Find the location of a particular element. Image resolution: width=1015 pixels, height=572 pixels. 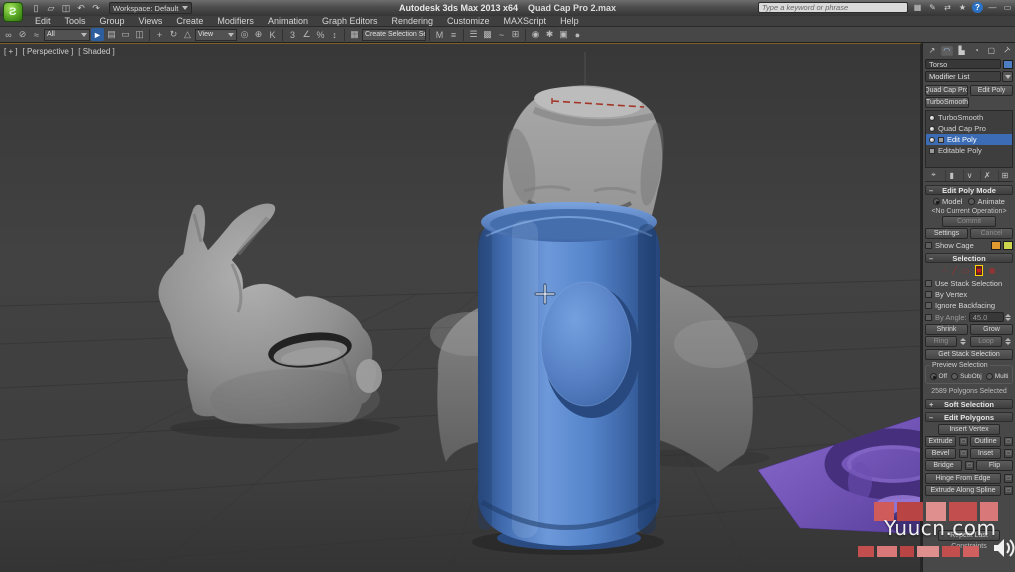

insert-vertex-button: Insert Vertex is located at coordinates (969, 429).